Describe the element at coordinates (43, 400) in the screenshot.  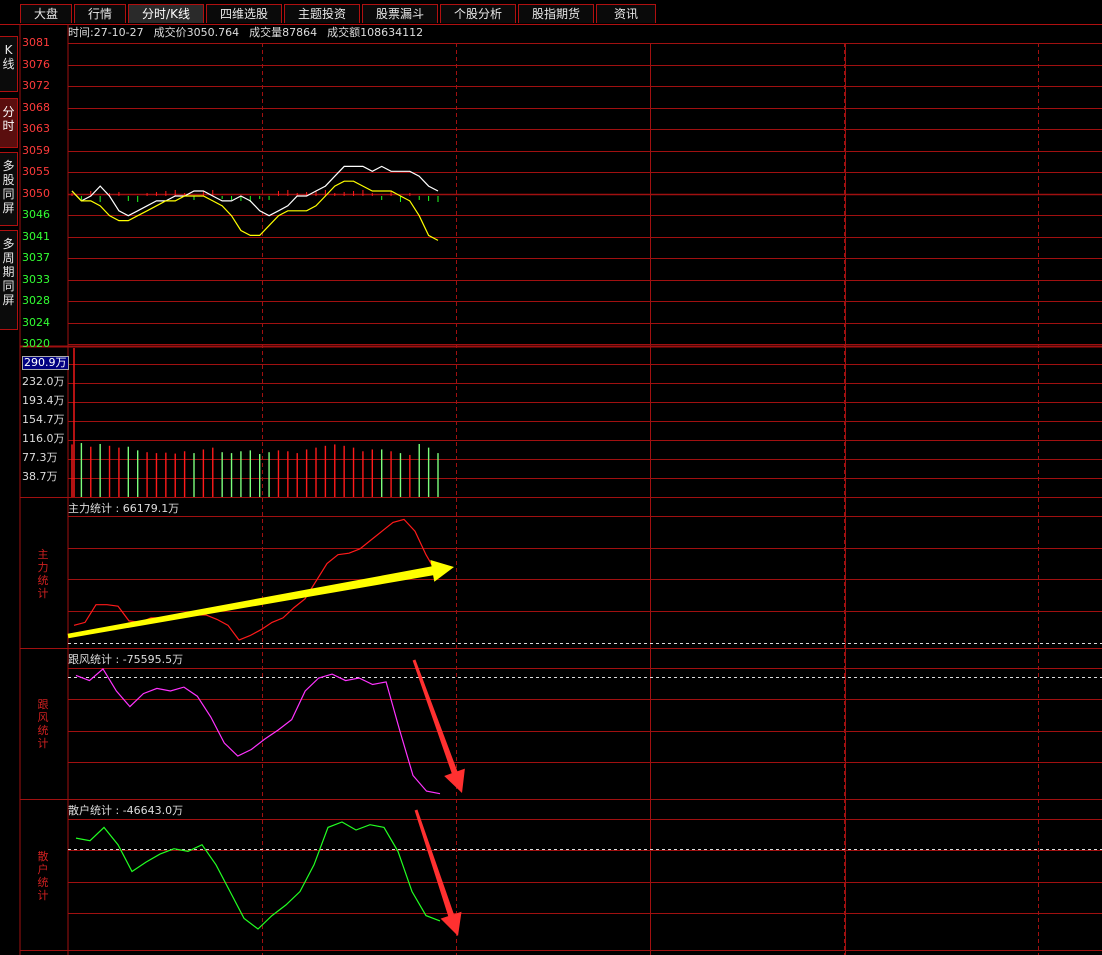
I see `volume-tick: 193.4万` at that location.